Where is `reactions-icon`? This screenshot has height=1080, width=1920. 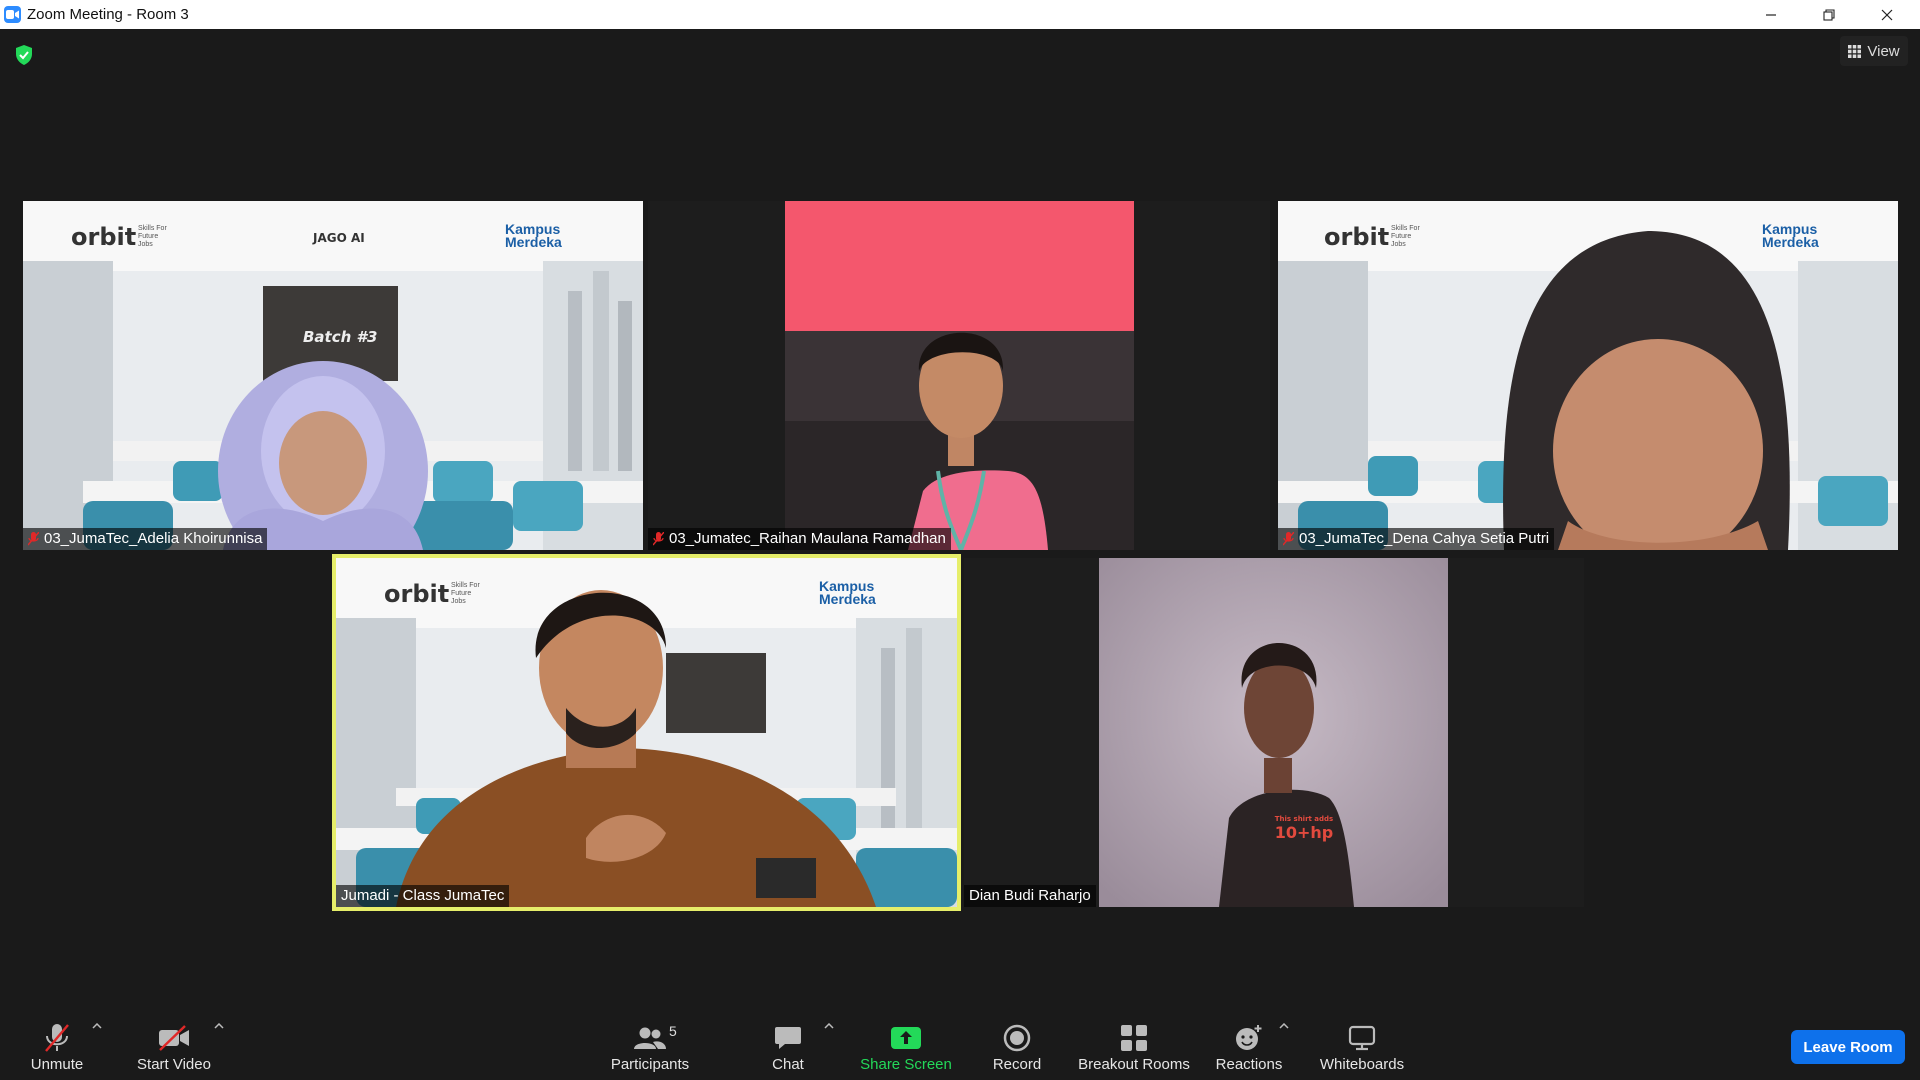 reactions-icon is located at coordinates (1249, 1037).